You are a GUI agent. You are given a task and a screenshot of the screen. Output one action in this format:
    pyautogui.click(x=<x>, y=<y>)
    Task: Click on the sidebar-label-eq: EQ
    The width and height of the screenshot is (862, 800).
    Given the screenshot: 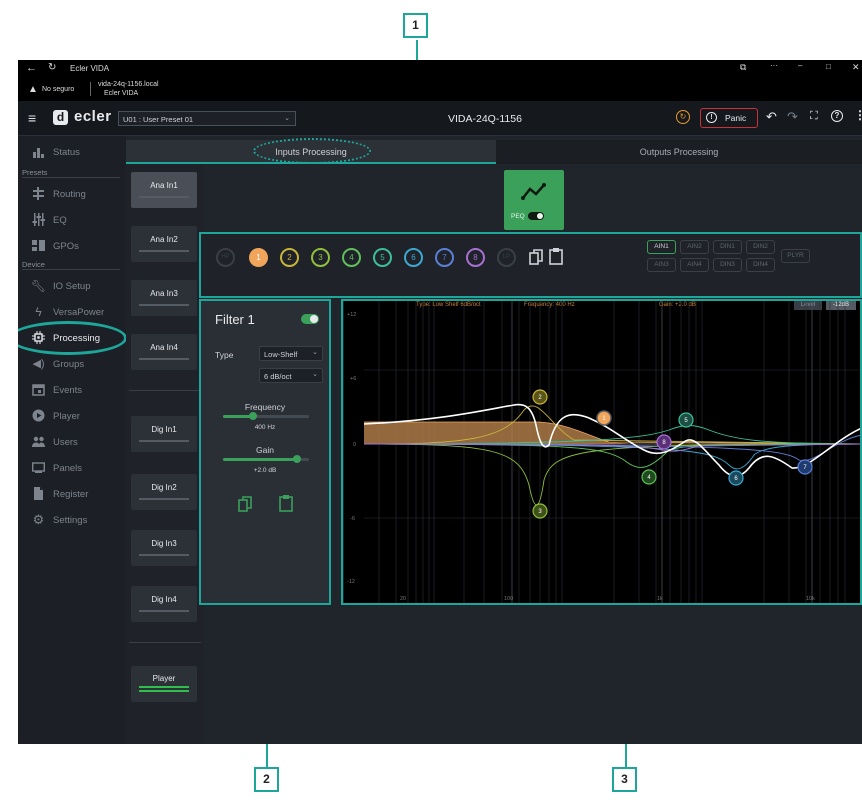 What is the action you would take?
    pyautogui.click(x=60, y=220)
    